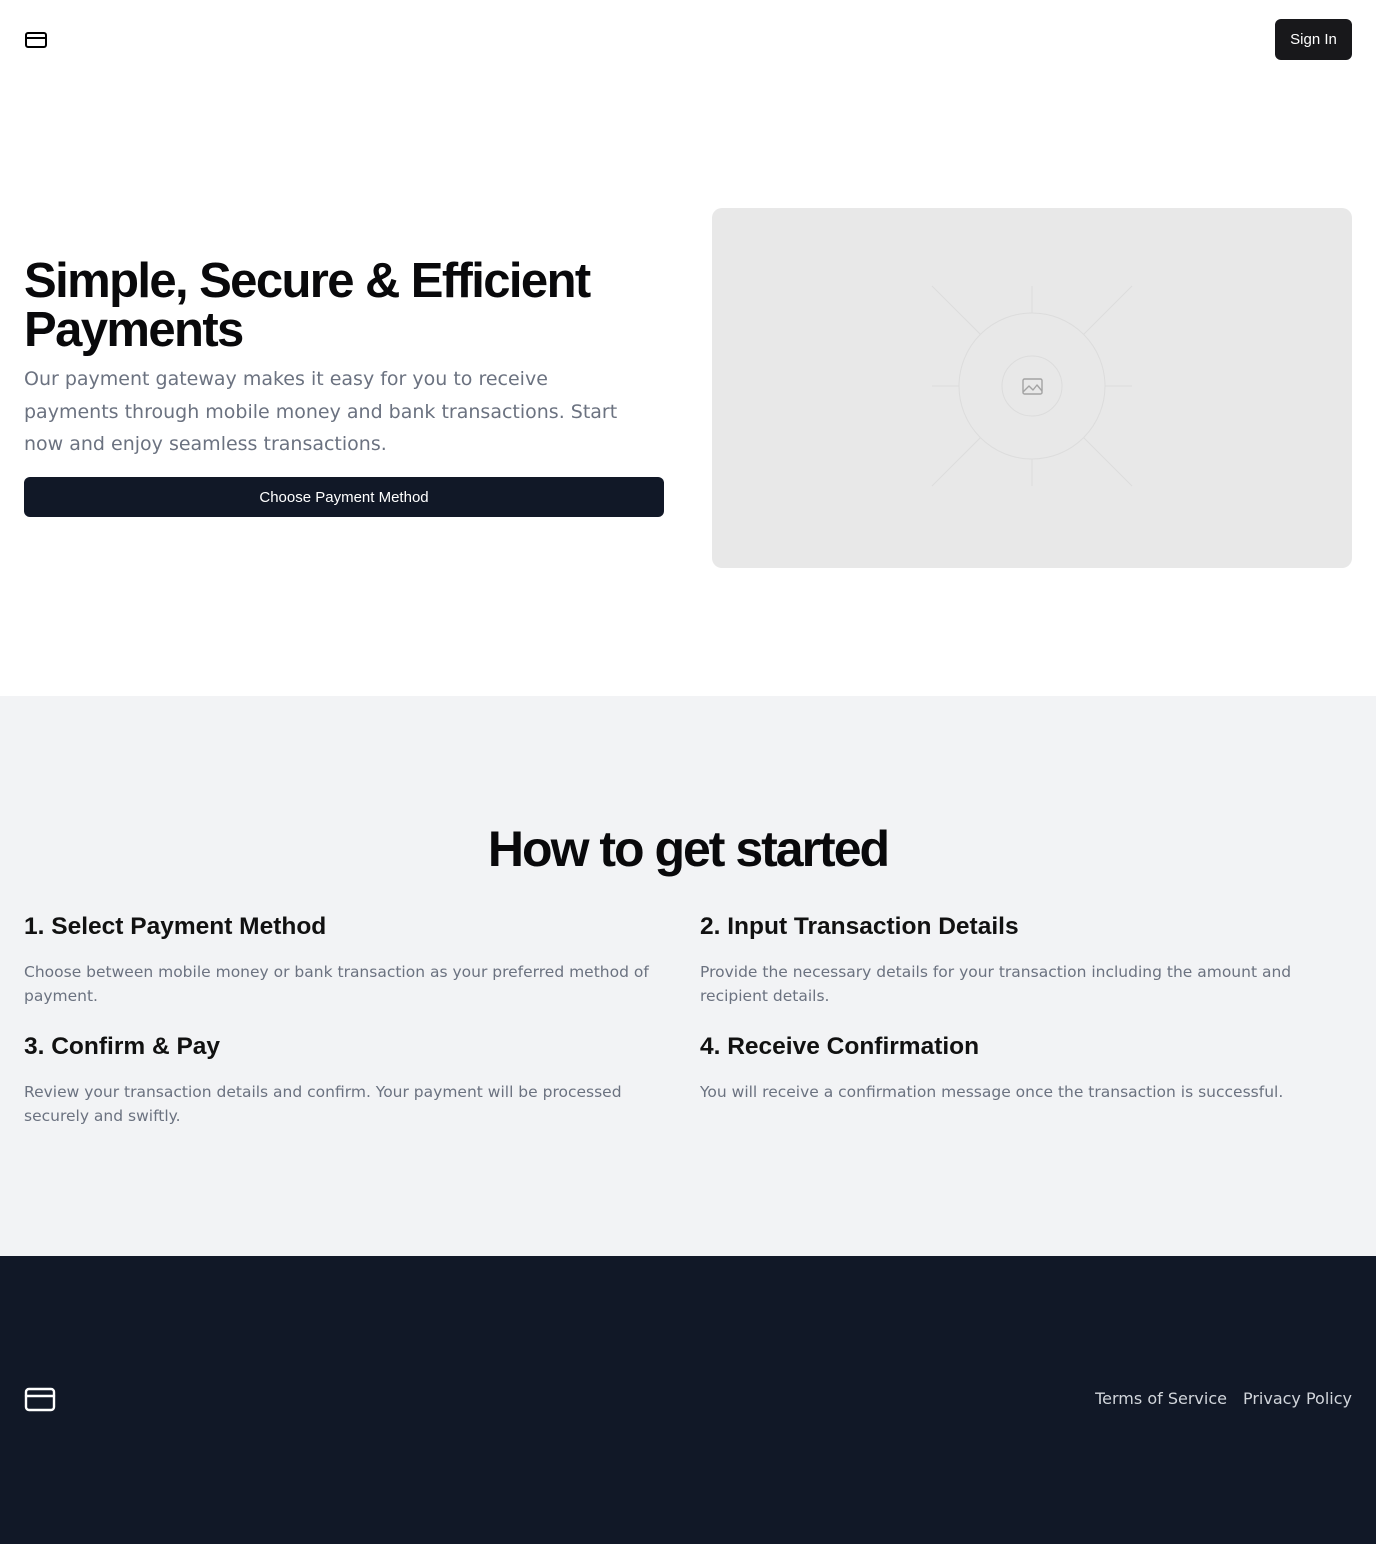  Describe the element at coordinates (688, 849) in the screenshot. I see `section-title: How to get started` at that location.